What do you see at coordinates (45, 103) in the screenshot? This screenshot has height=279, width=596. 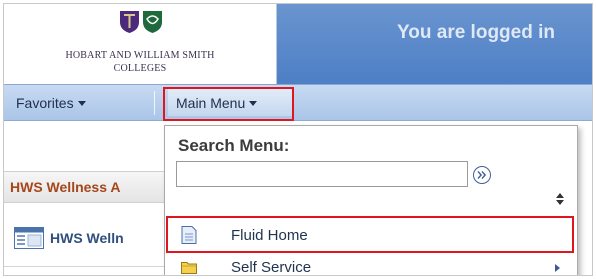 I see `favorites-label: Favorites` at bounding box center [45, 103].